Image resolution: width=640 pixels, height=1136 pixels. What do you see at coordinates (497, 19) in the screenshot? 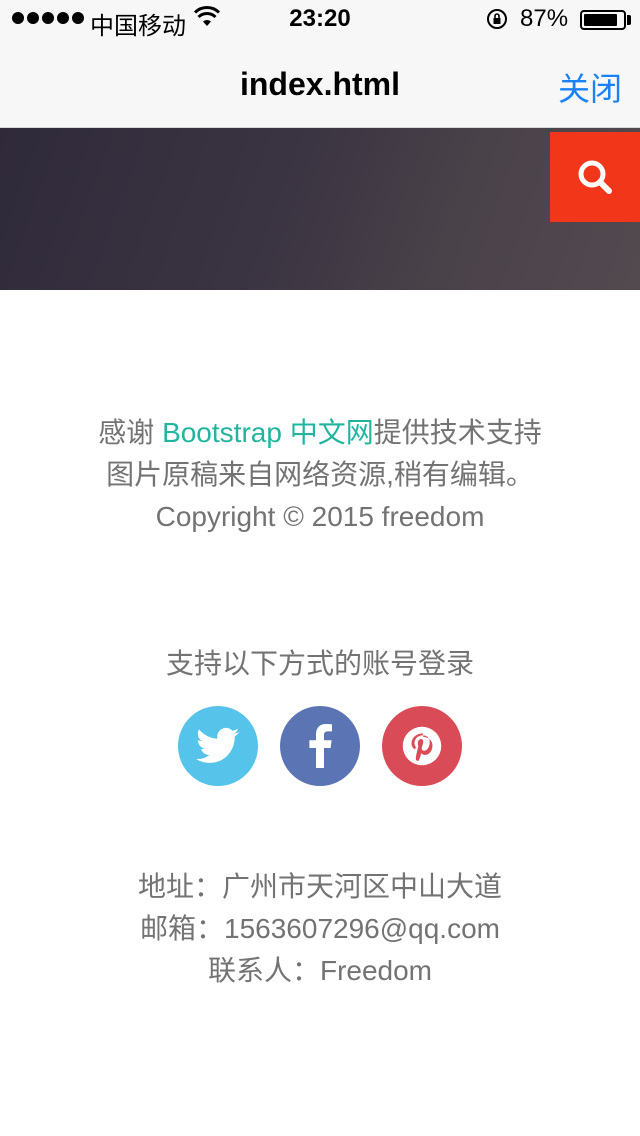
I see `rotation-lock-icon` at bounding box center [497, 19].